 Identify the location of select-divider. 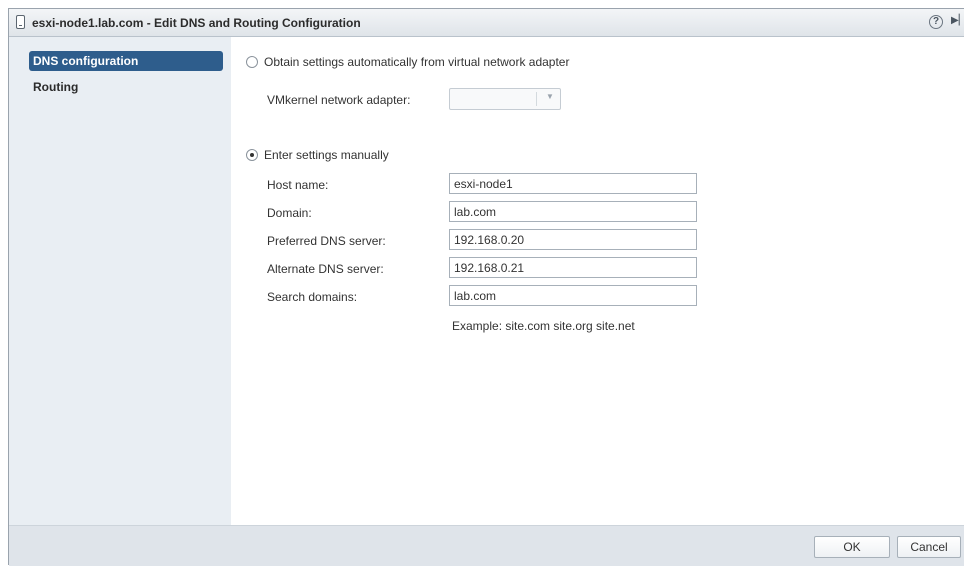
(536, 99).